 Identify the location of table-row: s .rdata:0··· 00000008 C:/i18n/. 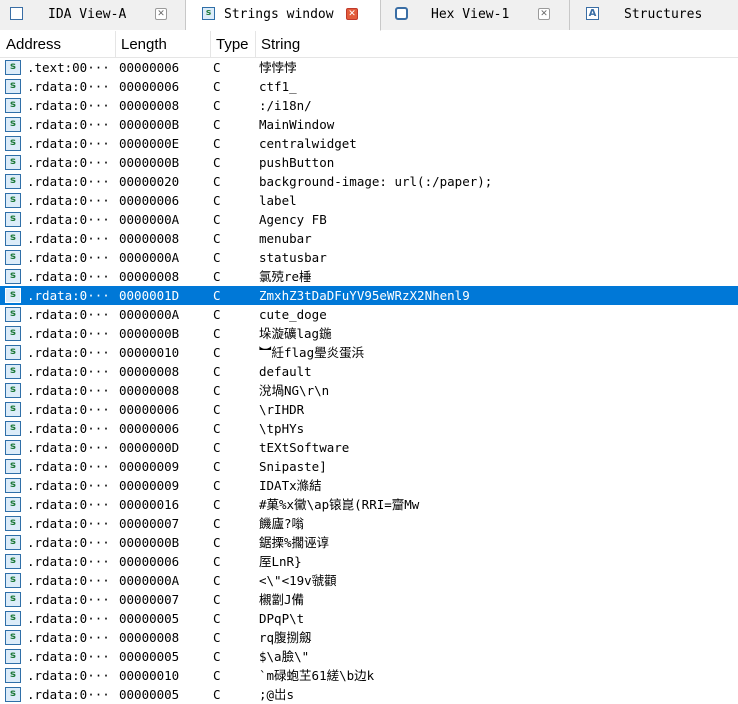
(369, 105).